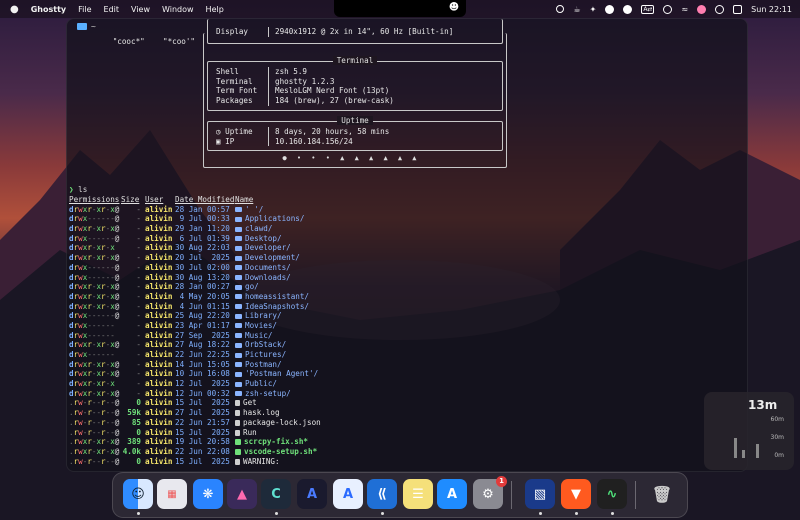 This screenshot has height=520, width=800. I want to click on app-menu: Ghostty, so click(48, 9).